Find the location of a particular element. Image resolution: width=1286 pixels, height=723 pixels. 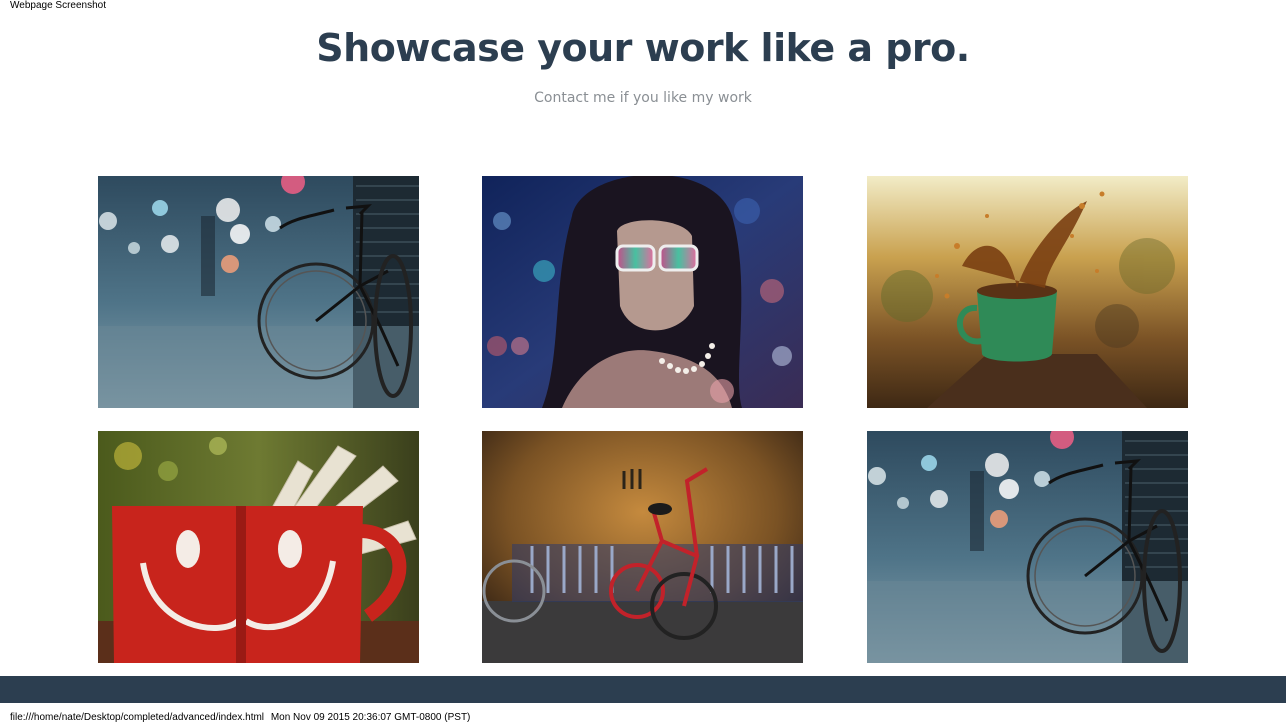

page-footer is located at coordinates (643, 689).